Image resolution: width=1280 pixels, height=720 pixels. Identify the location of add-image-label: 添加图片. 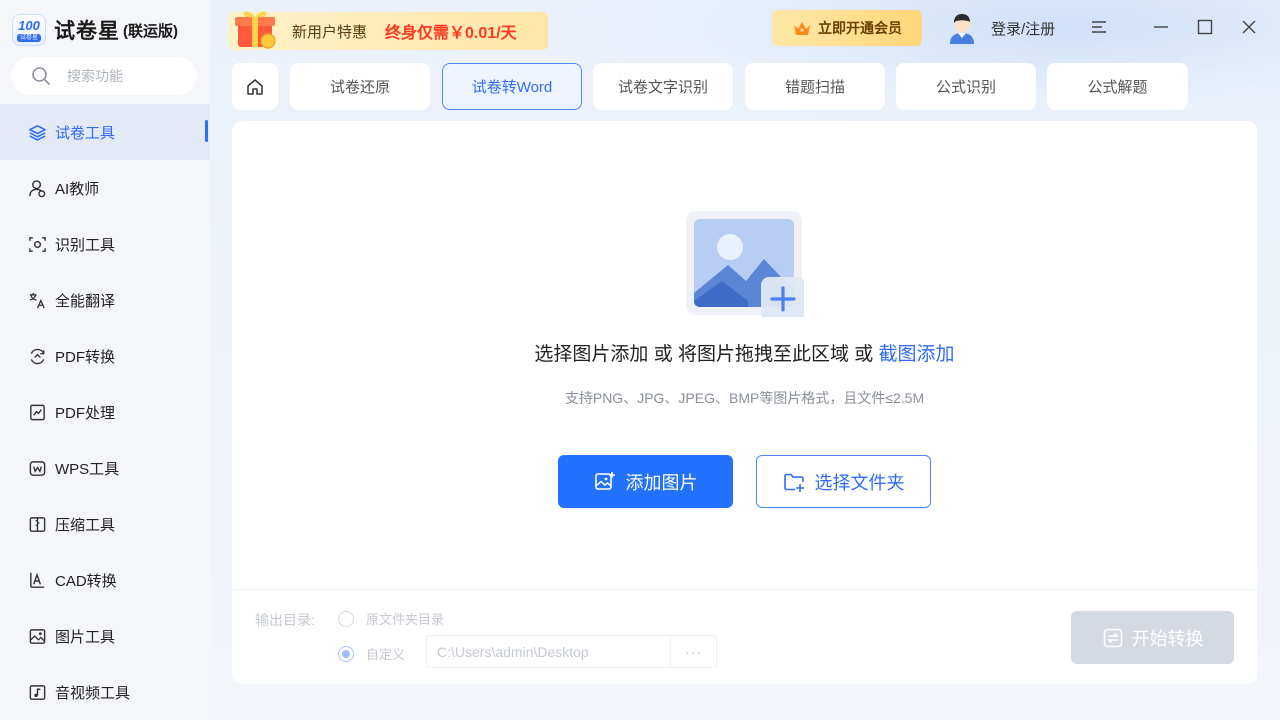
(661, 482).